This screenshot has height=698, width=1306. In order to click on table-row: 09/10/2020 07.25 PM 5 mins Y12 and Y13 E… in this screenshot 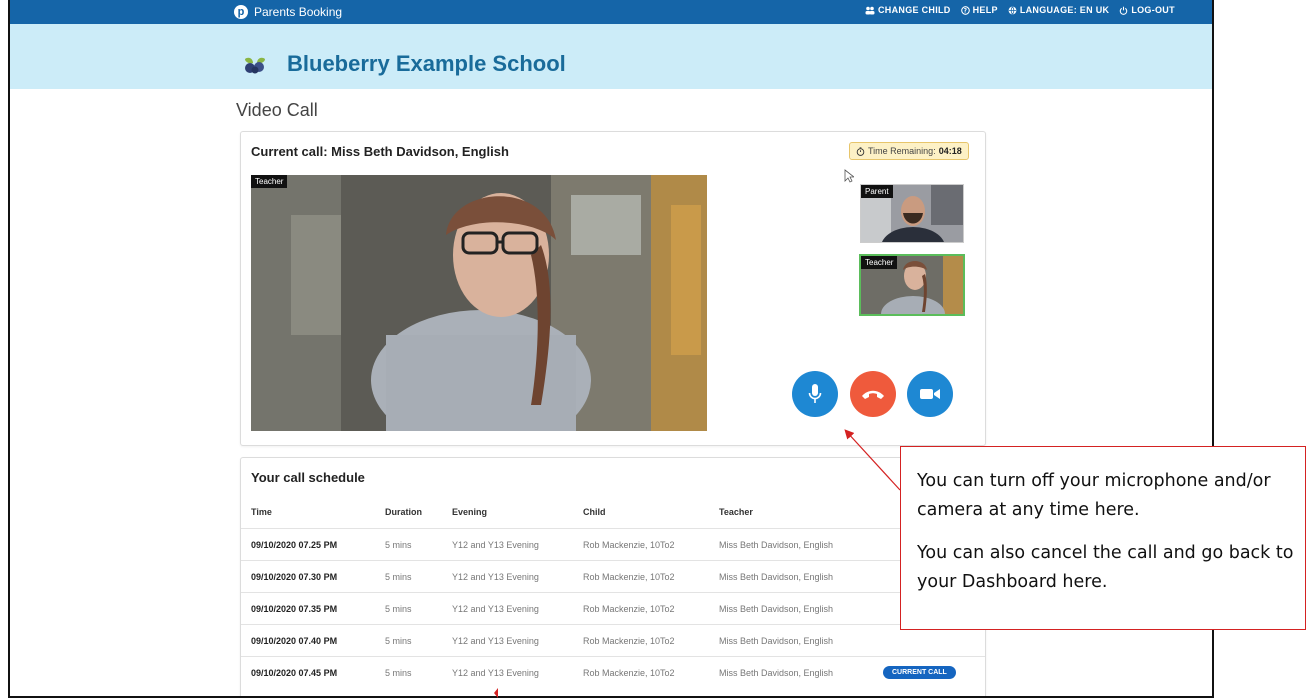, I will do `click(613, 544)`.